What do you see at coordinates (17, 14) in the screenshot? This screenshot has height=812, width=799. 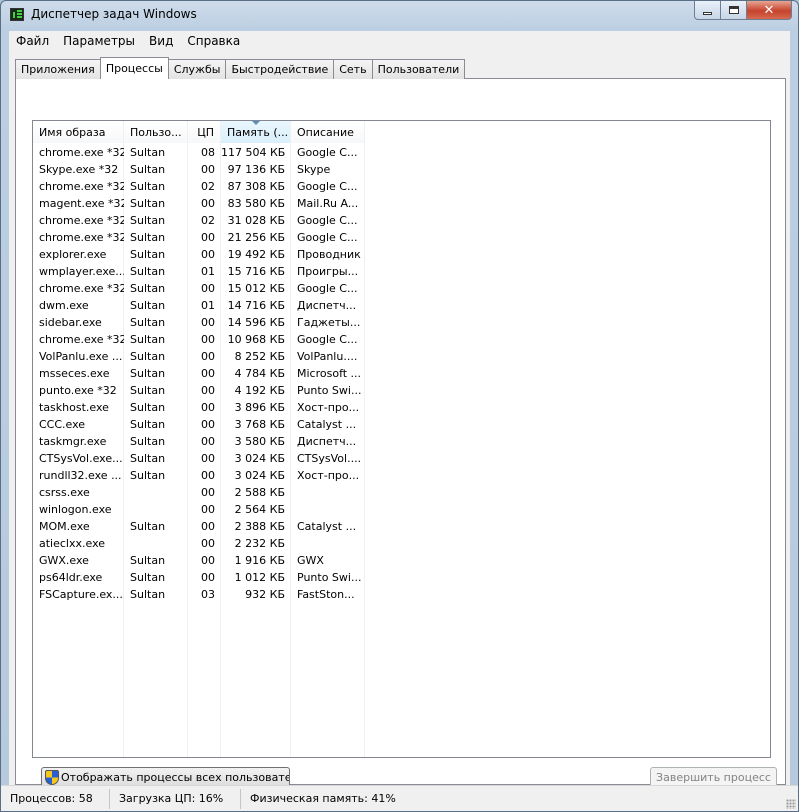 I see `task-manager-icon` at bounding box center [17, 14].